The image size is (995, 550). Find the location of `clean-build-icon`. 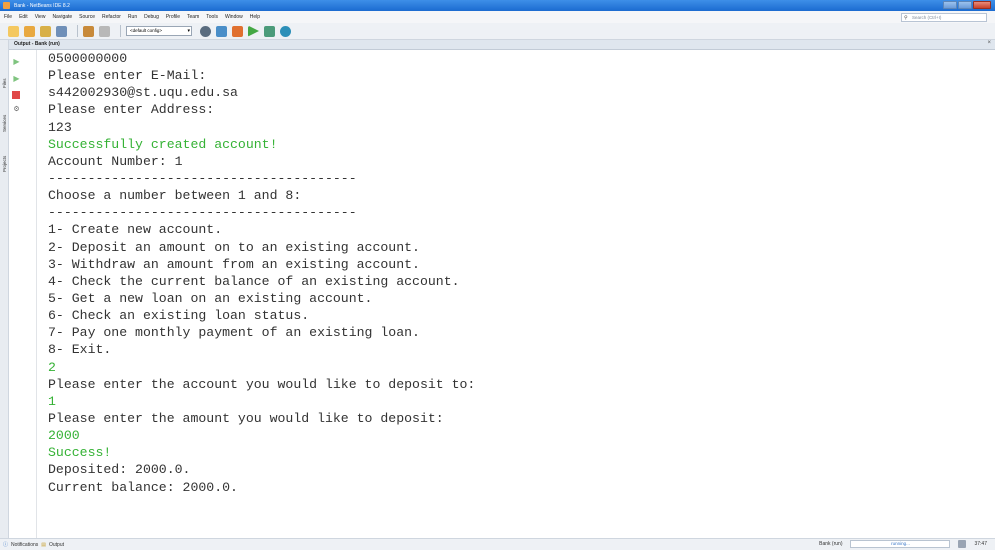

clean-build-icon is located at coordinates (221, 31).